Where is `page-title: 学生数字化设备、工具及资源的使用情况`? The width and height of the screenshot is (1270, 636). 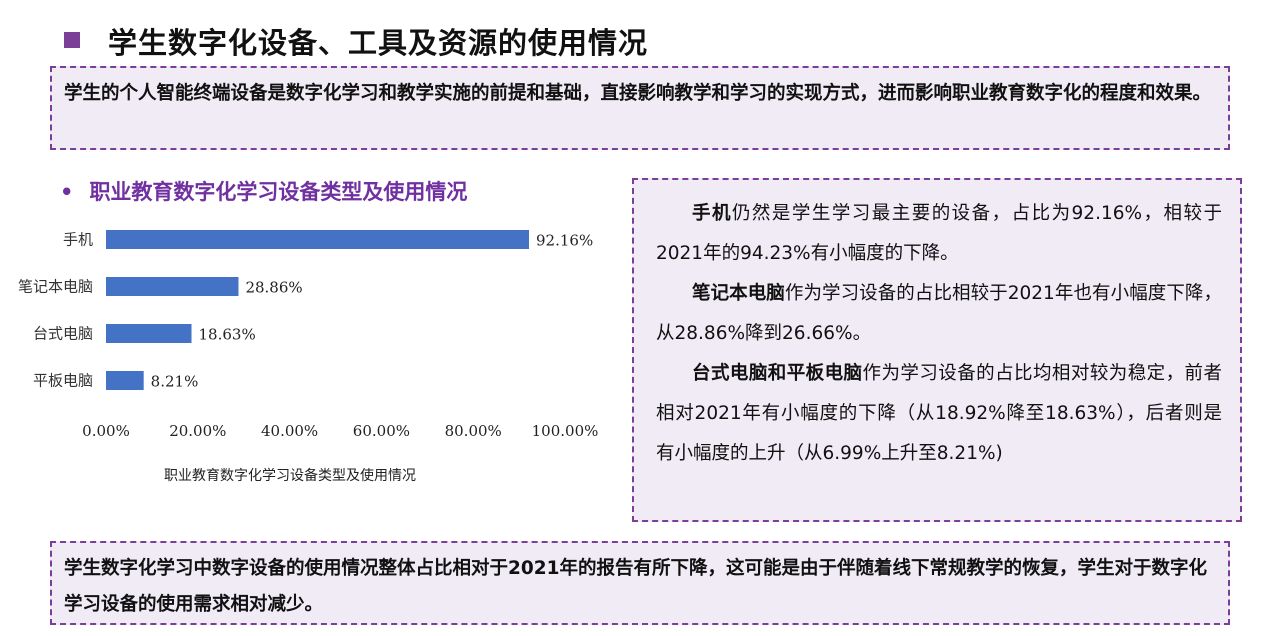
page-title: 学生数字化设备、工具及资源的使用情况 is located at coordinates (378, 43).